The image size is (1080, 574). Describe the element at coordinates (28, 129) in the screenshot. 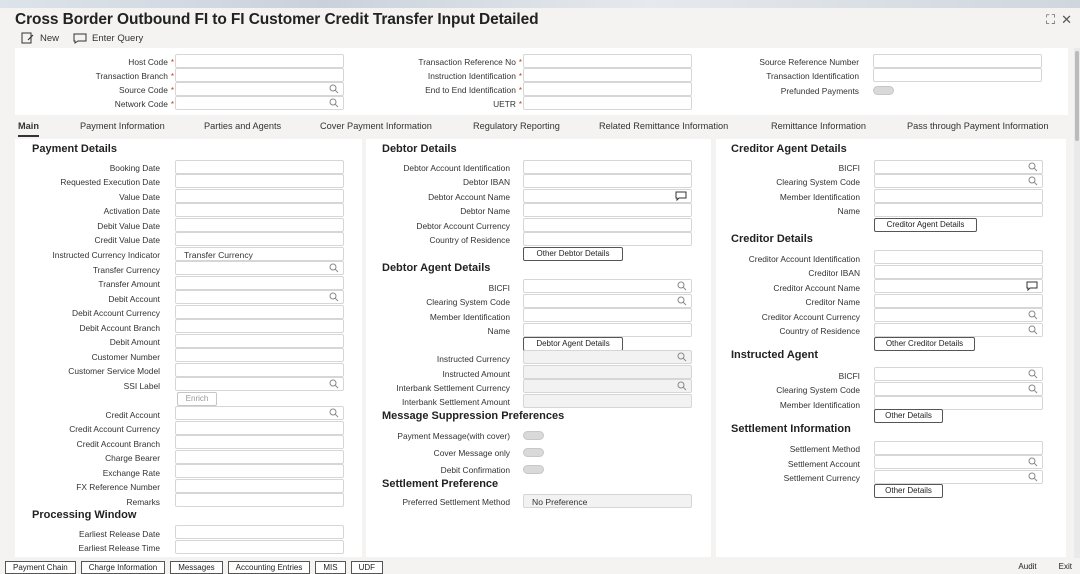

I see `tab-main: Main` at that location.